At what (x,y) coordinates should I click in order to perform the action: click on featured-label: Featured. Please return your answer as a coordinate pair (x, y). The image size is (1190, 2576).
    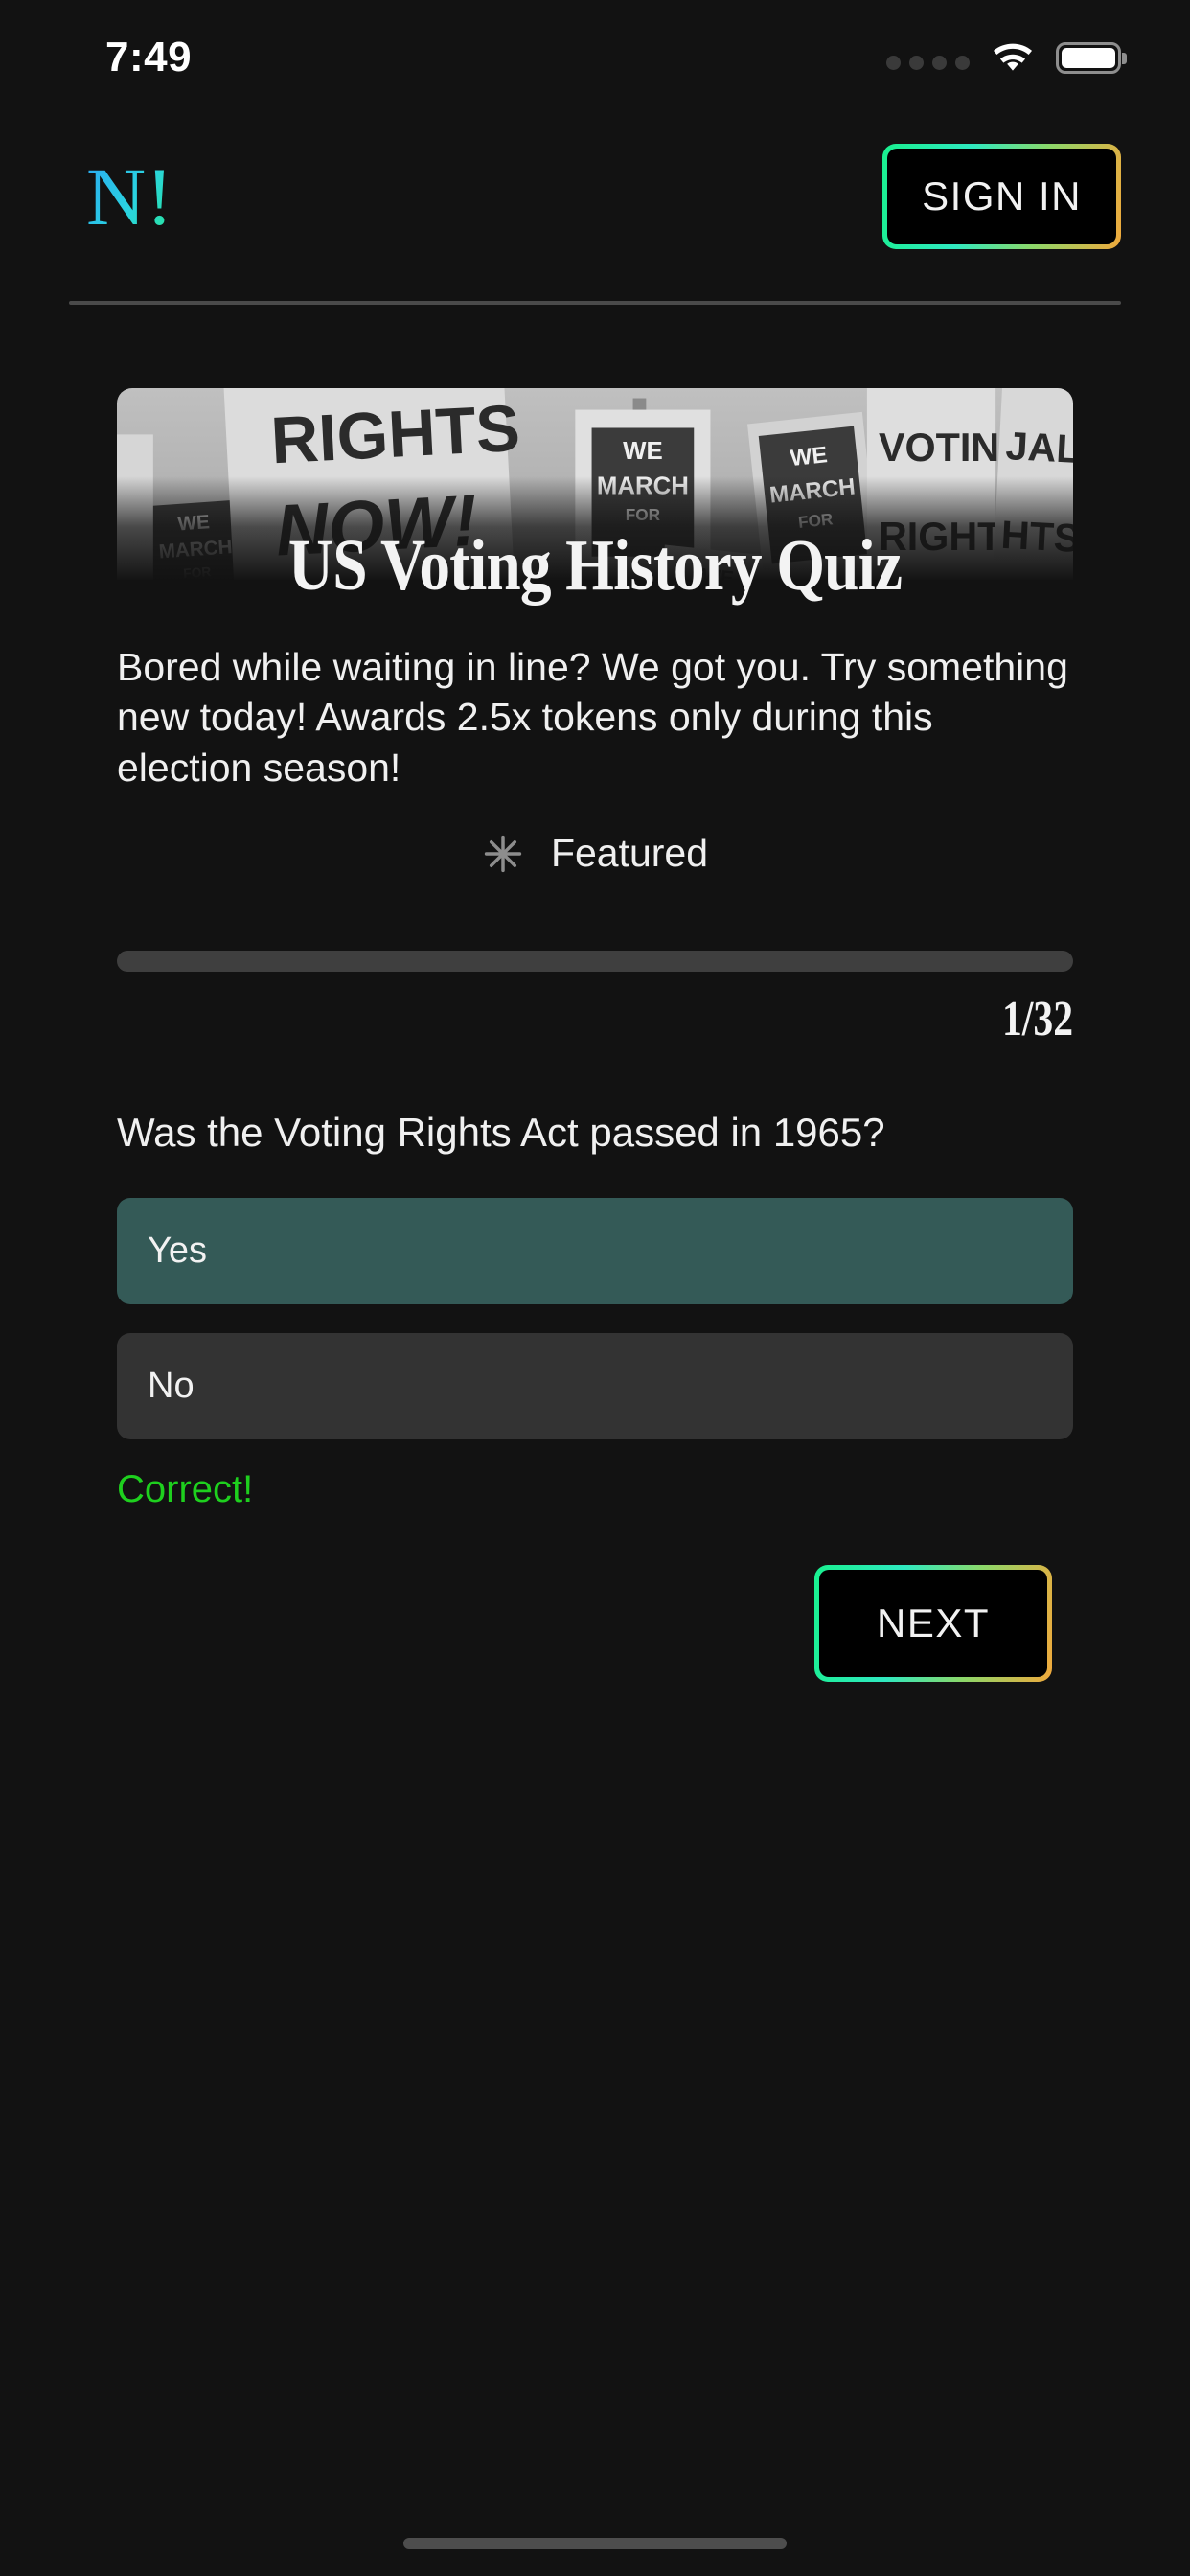
    Looking at the image, I should click on (630, 853).